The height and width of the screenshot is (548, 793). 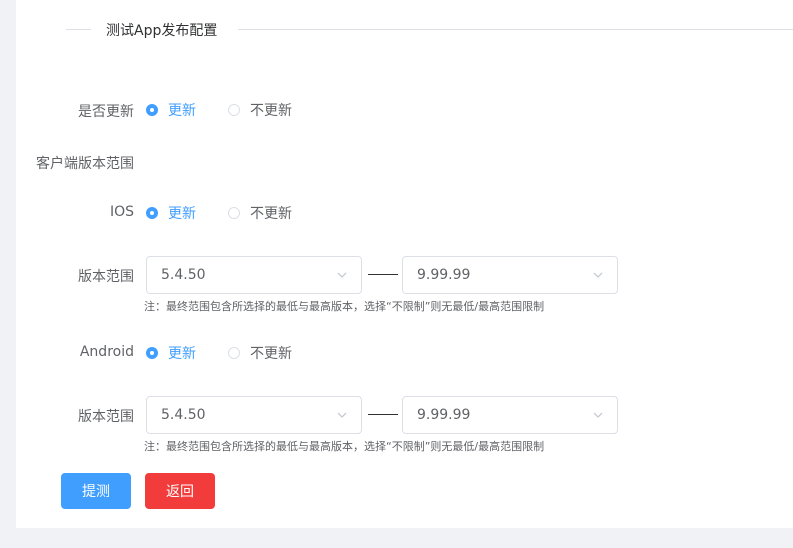 I want to click on divider-line-left, so click(x=78, y=29).